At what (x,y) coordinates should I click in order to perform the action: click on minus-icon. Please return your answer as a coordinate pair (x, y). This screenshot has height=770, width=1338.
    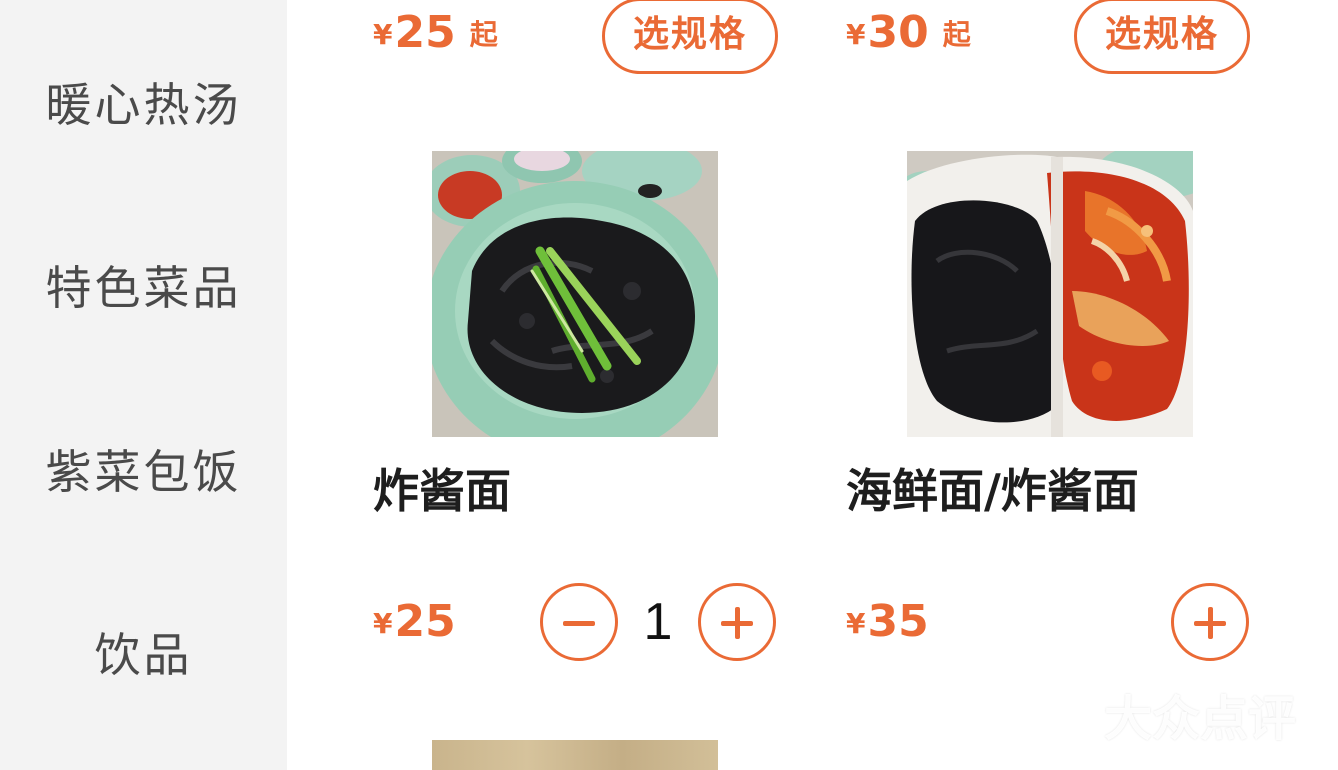
    Looking at the image, I should click on (579, 623).